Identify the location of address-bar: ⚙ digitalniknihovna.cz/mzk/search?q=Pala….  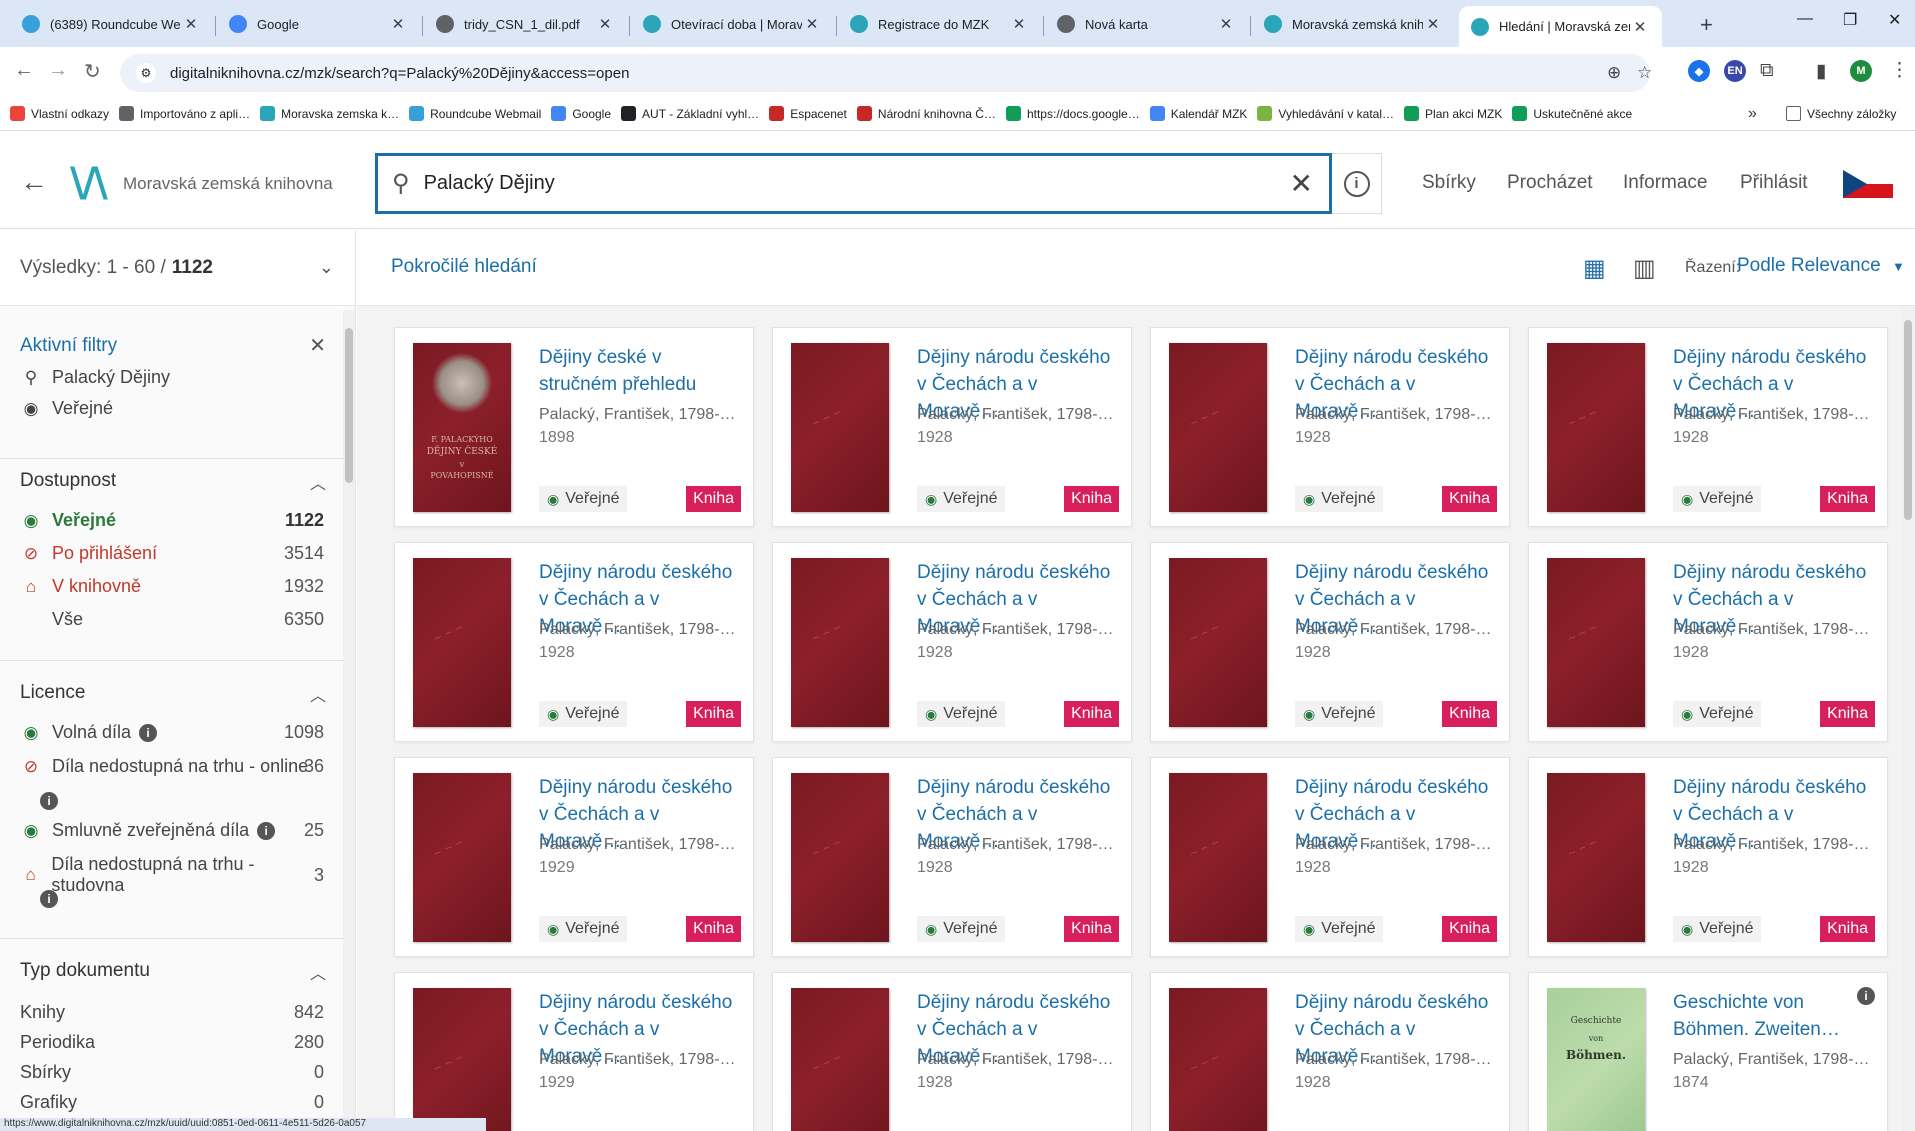
(885, 73).